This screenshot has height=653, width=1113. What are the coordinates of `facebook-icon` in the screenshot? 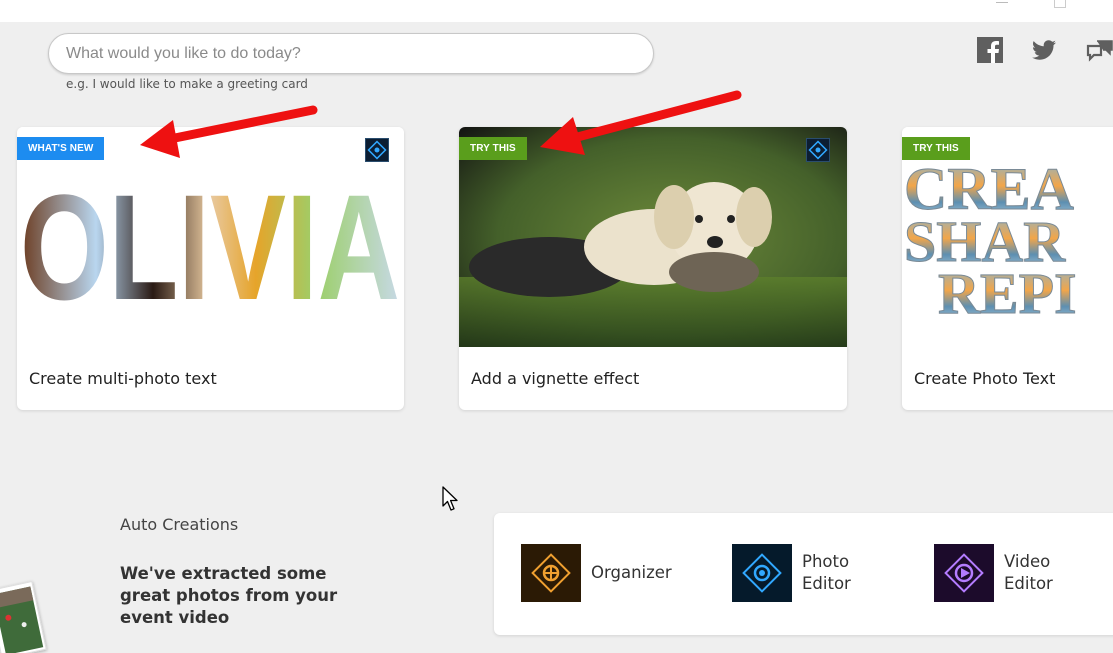 It's located at (990, 50).